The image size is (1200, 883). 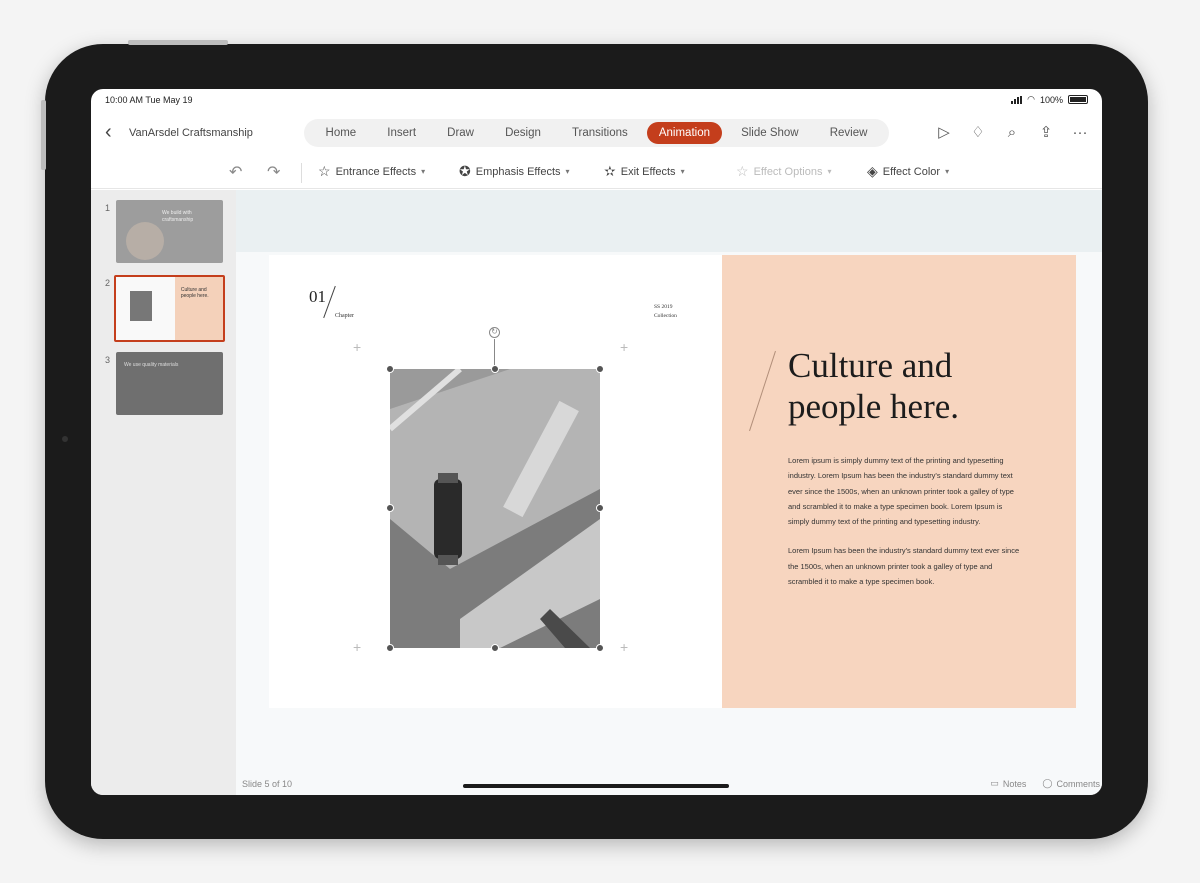 I want to click on share-icon: ⇪, so click(x=1046, y=132).